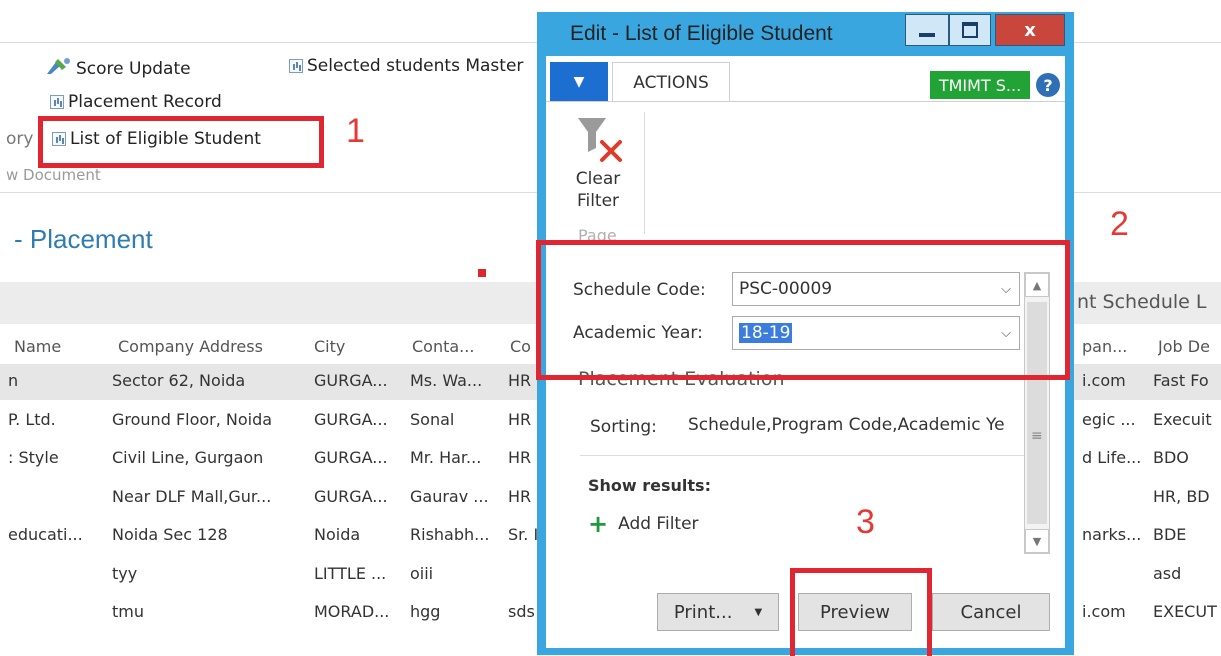  What do you see at coordinates (1037, 436) in the screenshot?
I see `scrollbar-grip-icon: ≡` at bounding box center [1037, 436].